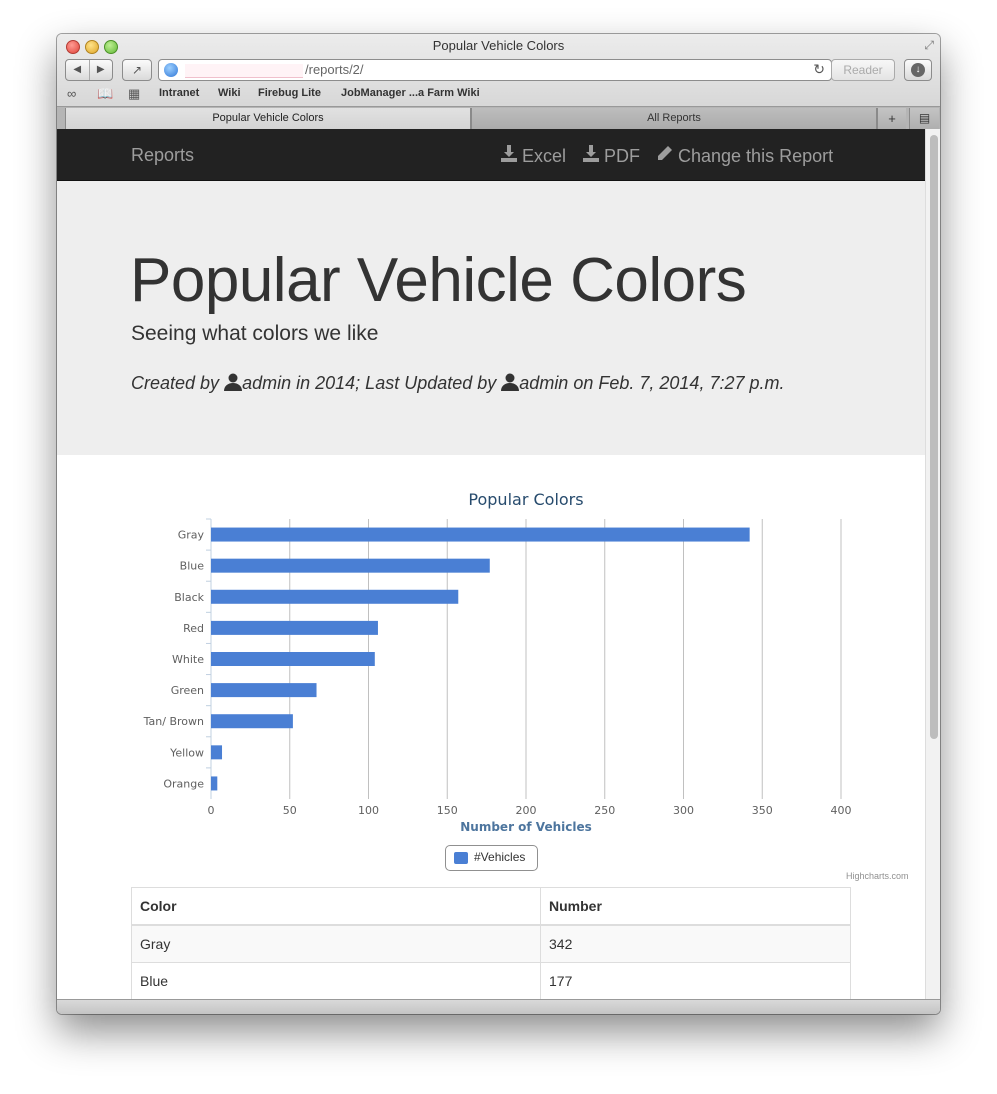 The width and height of the screenshot is (997, 1094). What do you see at coordinates (695, 906) in the screenshot?
I see `column-header-number: Number` at bounding box center [695, 906].